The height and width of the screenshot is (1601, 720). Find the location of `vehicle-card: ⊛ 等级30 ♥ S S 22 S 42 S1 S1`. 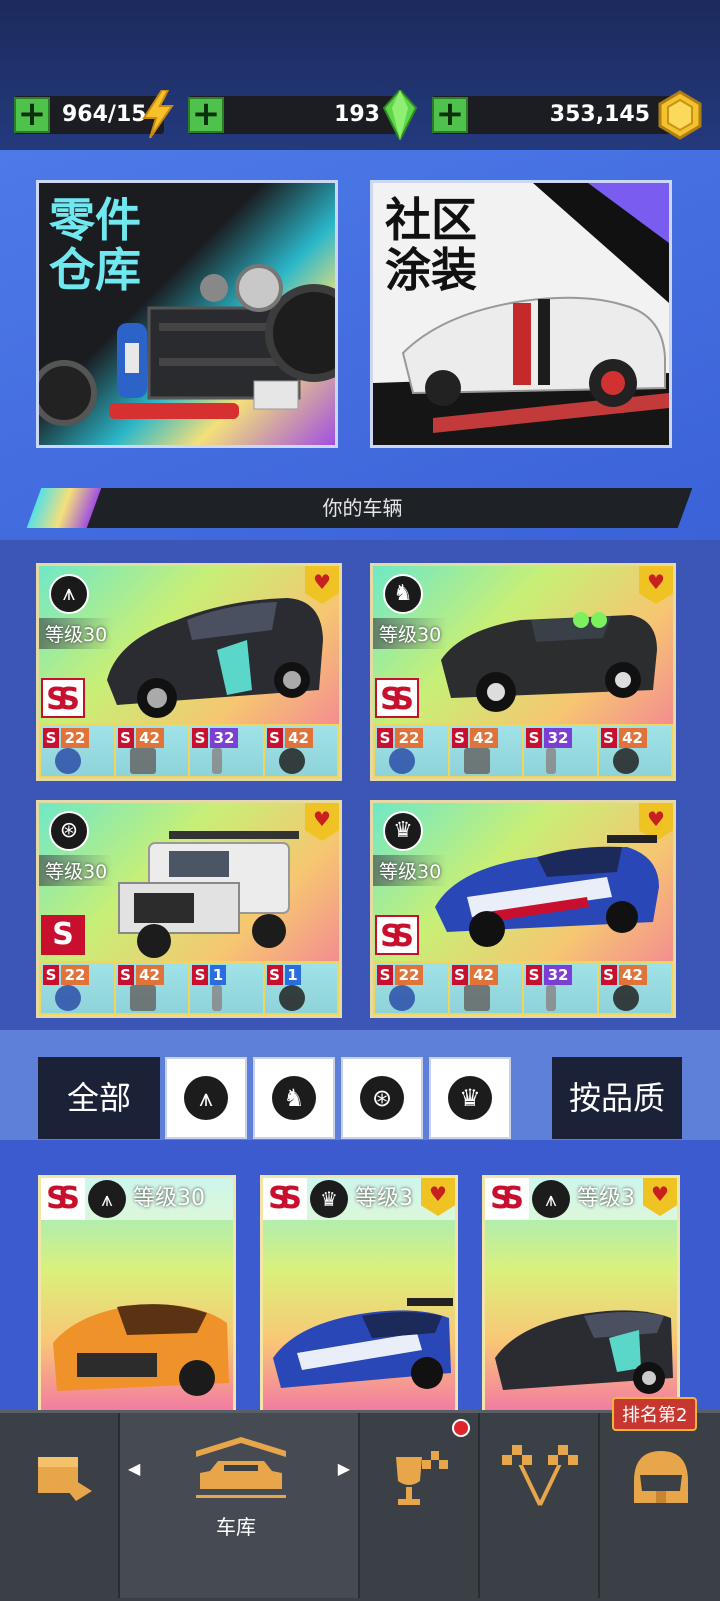

vehicle-card: ⊛ 等级30 ♥ S S 22 S 42 S1 S1 is located at coordinates (189, 909).